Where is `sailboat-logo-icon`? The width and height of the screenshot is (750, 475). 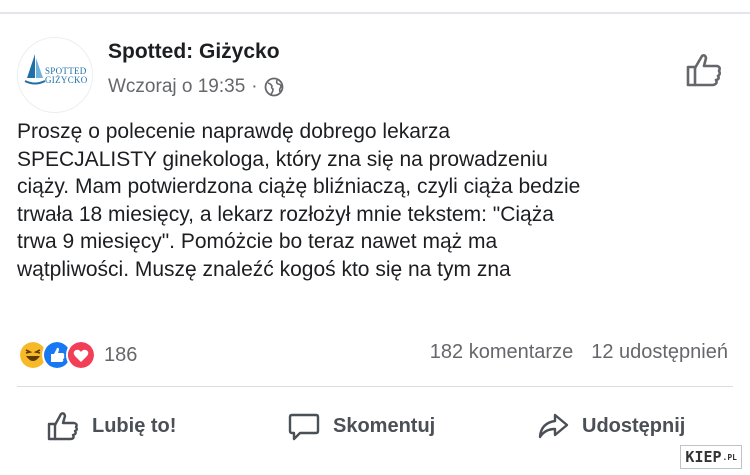
sailboat-logo-icon is located at coordinates (35, 69).